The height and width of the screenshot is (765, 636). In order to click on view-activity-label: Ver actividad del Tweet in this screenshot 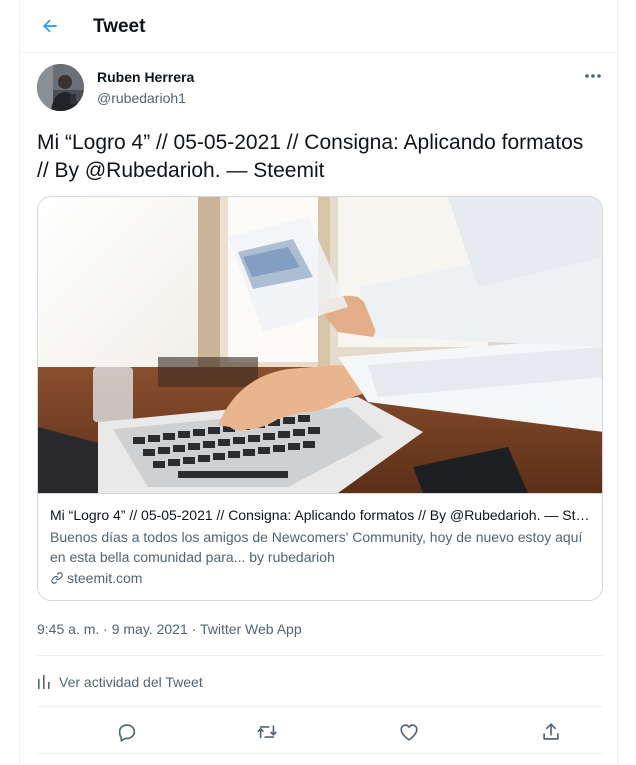, I will do `click(131, 682)`.